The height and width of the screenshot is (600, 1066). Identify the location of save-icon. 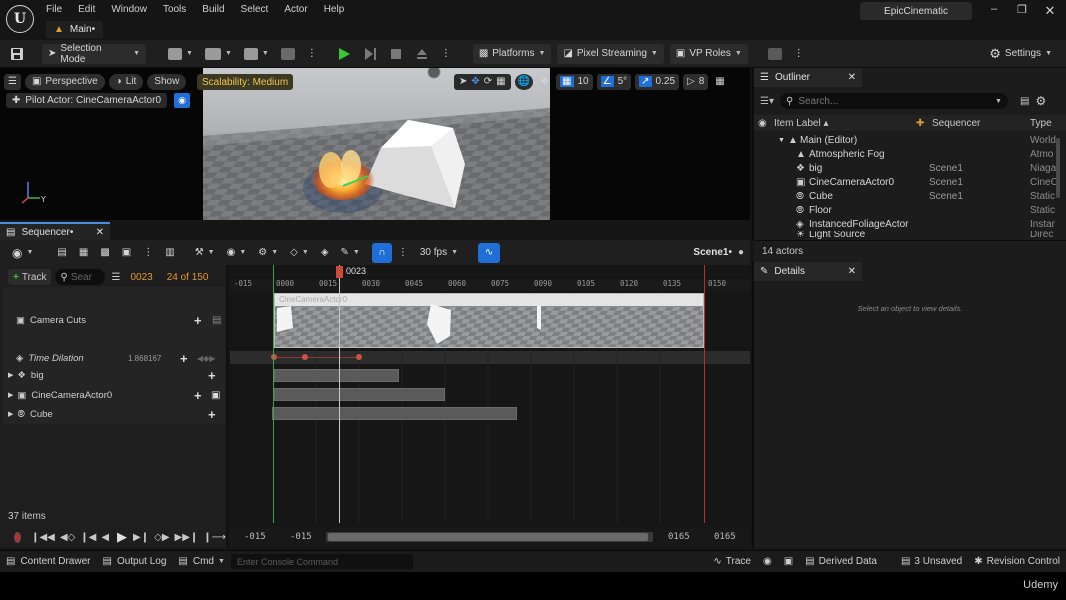
(17, 54).